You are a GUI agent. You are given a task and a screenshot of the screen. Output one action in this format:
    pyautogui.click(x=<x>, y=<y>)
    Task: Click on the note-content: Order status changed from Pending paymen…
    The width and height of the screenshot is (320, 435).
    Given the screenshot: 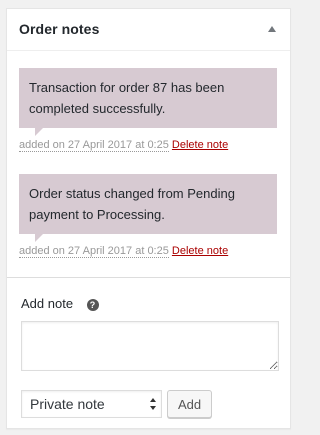 What is the action you would take?
    pyautogui.click(x=148, y=208)
    